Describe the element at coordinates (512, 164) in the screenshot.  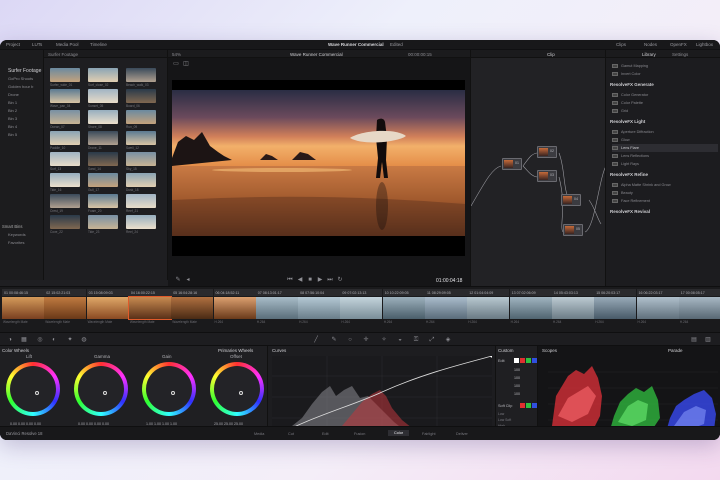
I see `node-01: 01` at that location.